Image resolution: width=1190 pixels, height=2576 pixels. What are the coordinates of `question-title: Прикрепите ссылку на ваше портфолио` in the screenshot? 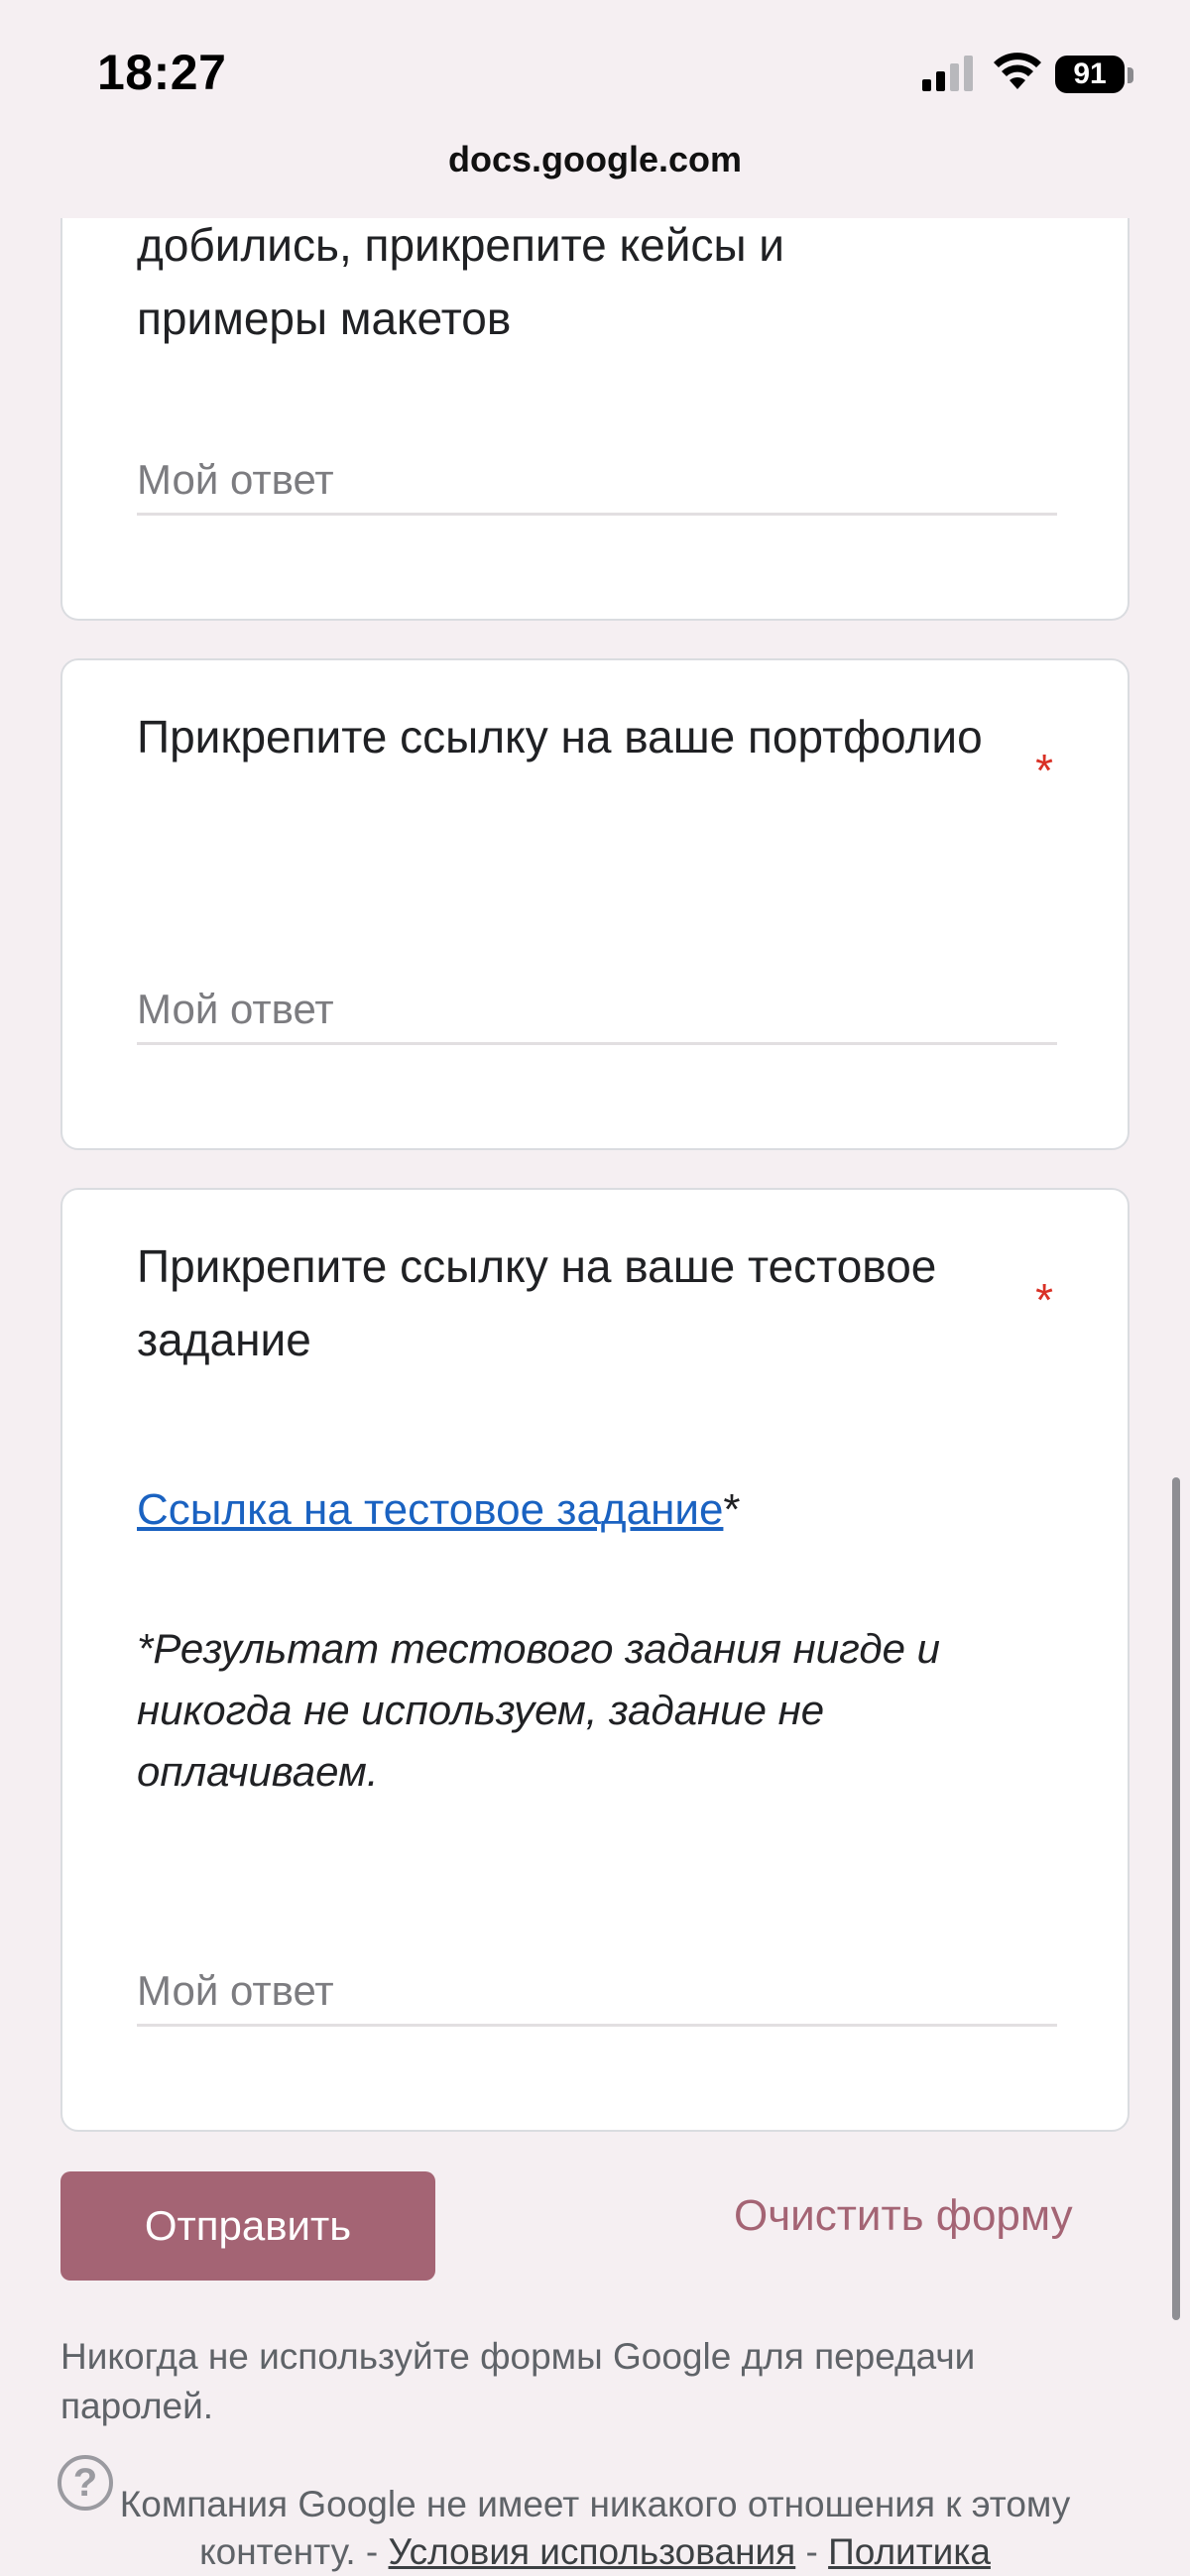 It's located at (560, 736).